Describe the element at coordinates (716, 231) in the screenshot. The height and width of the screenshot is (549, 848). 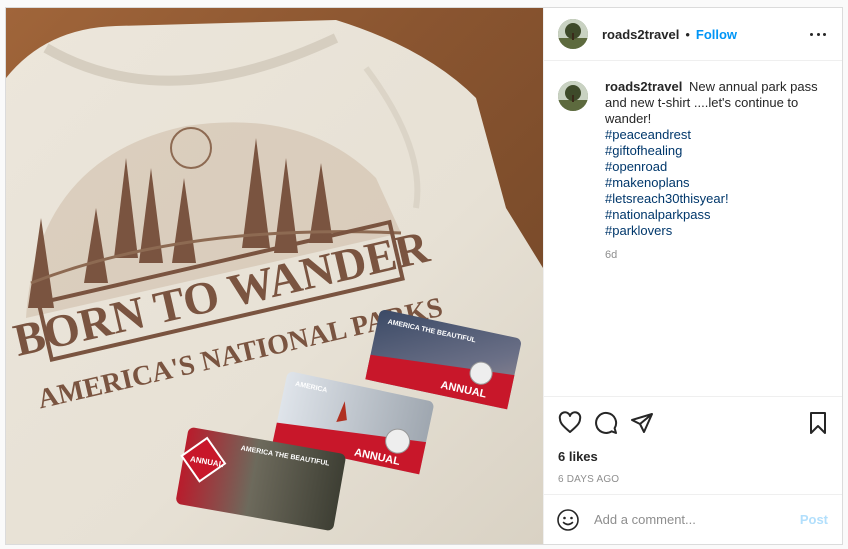
I see `hashtag-link: #parklovers` at that location.